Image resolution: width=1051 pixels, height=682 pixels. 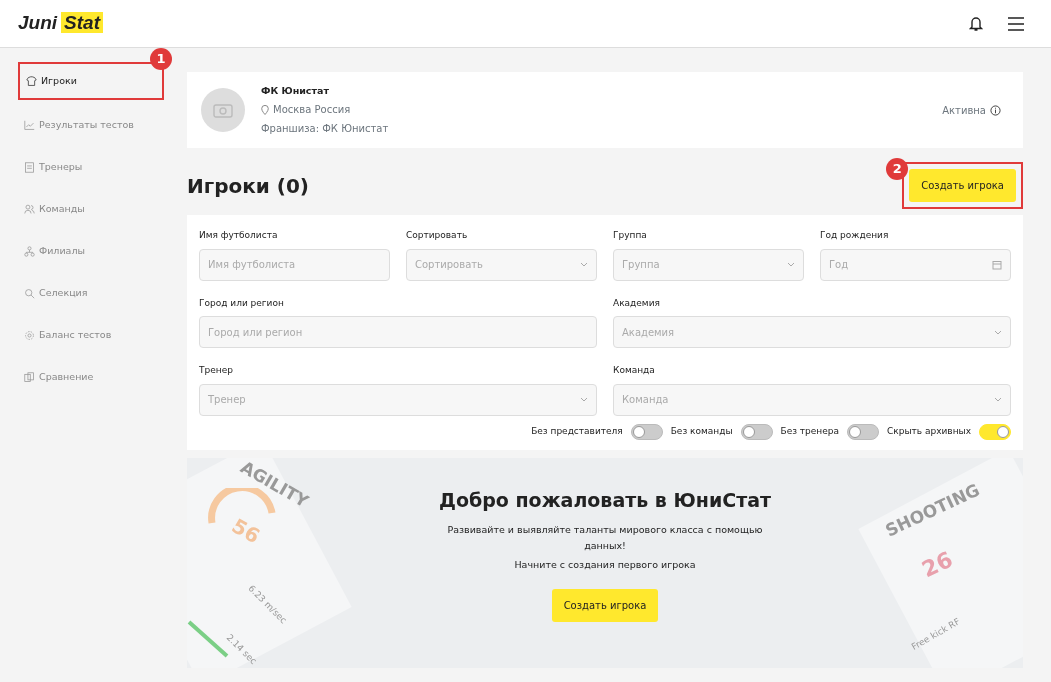 I want to click on calendar-icon, so click(x=997, y=264).